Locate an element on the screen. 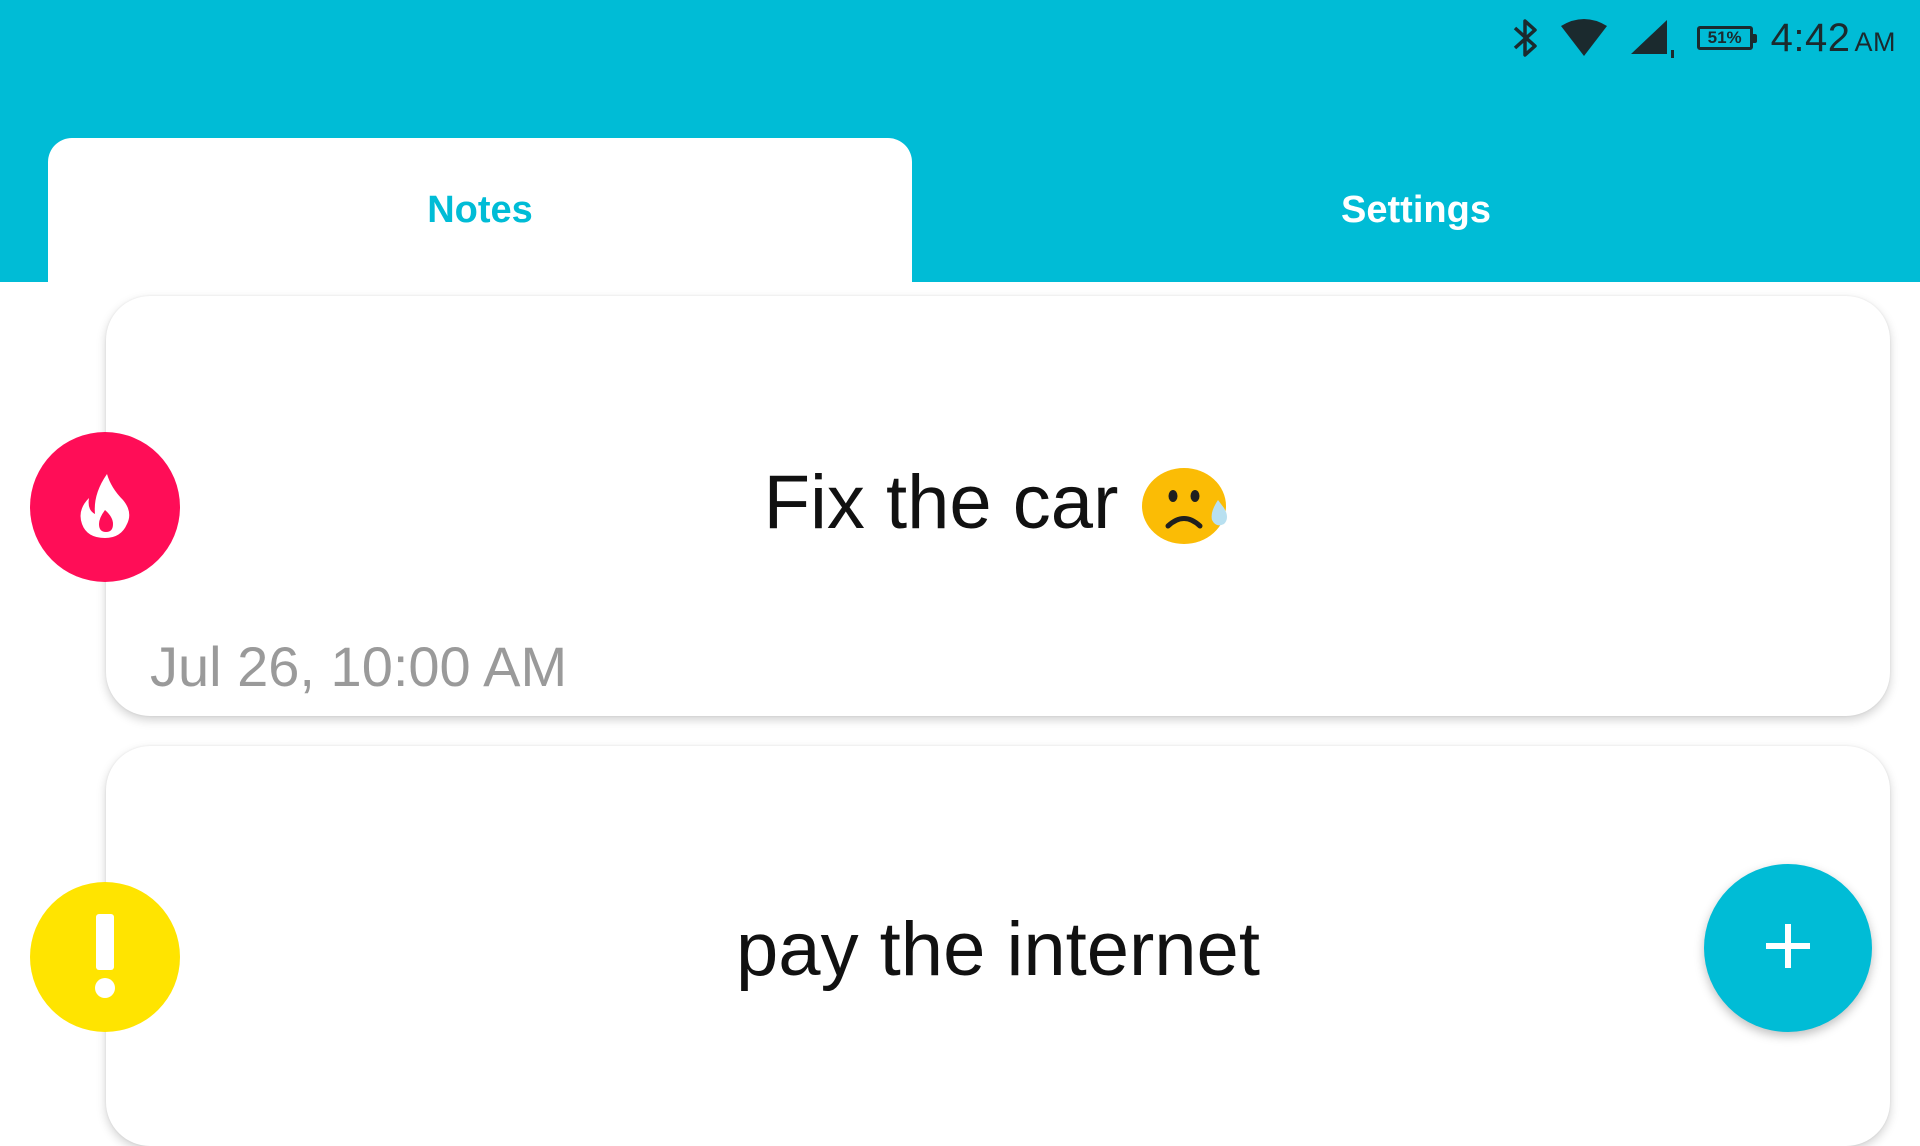 The height and width of the screenshot is (1146, 1920). priority-badge-hot is located at coordinates (105, 507).